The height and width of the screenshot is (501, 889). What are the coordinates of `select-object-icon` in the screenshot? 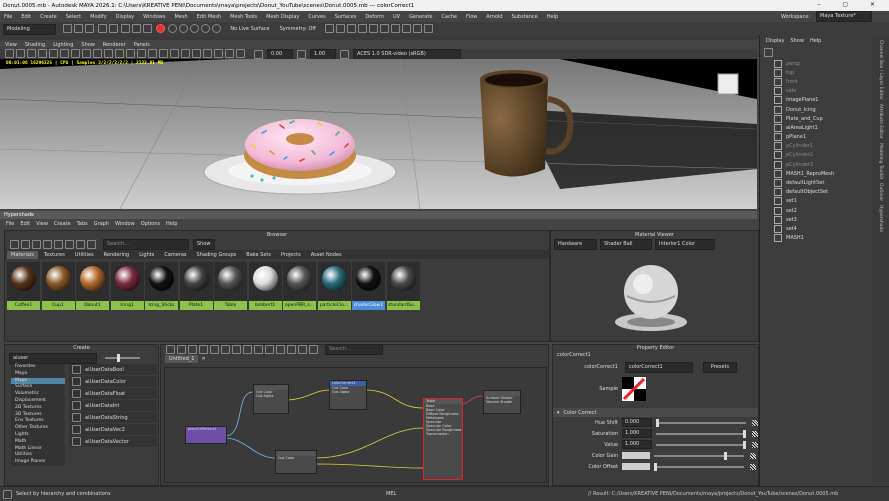 It's located at (137, 28).